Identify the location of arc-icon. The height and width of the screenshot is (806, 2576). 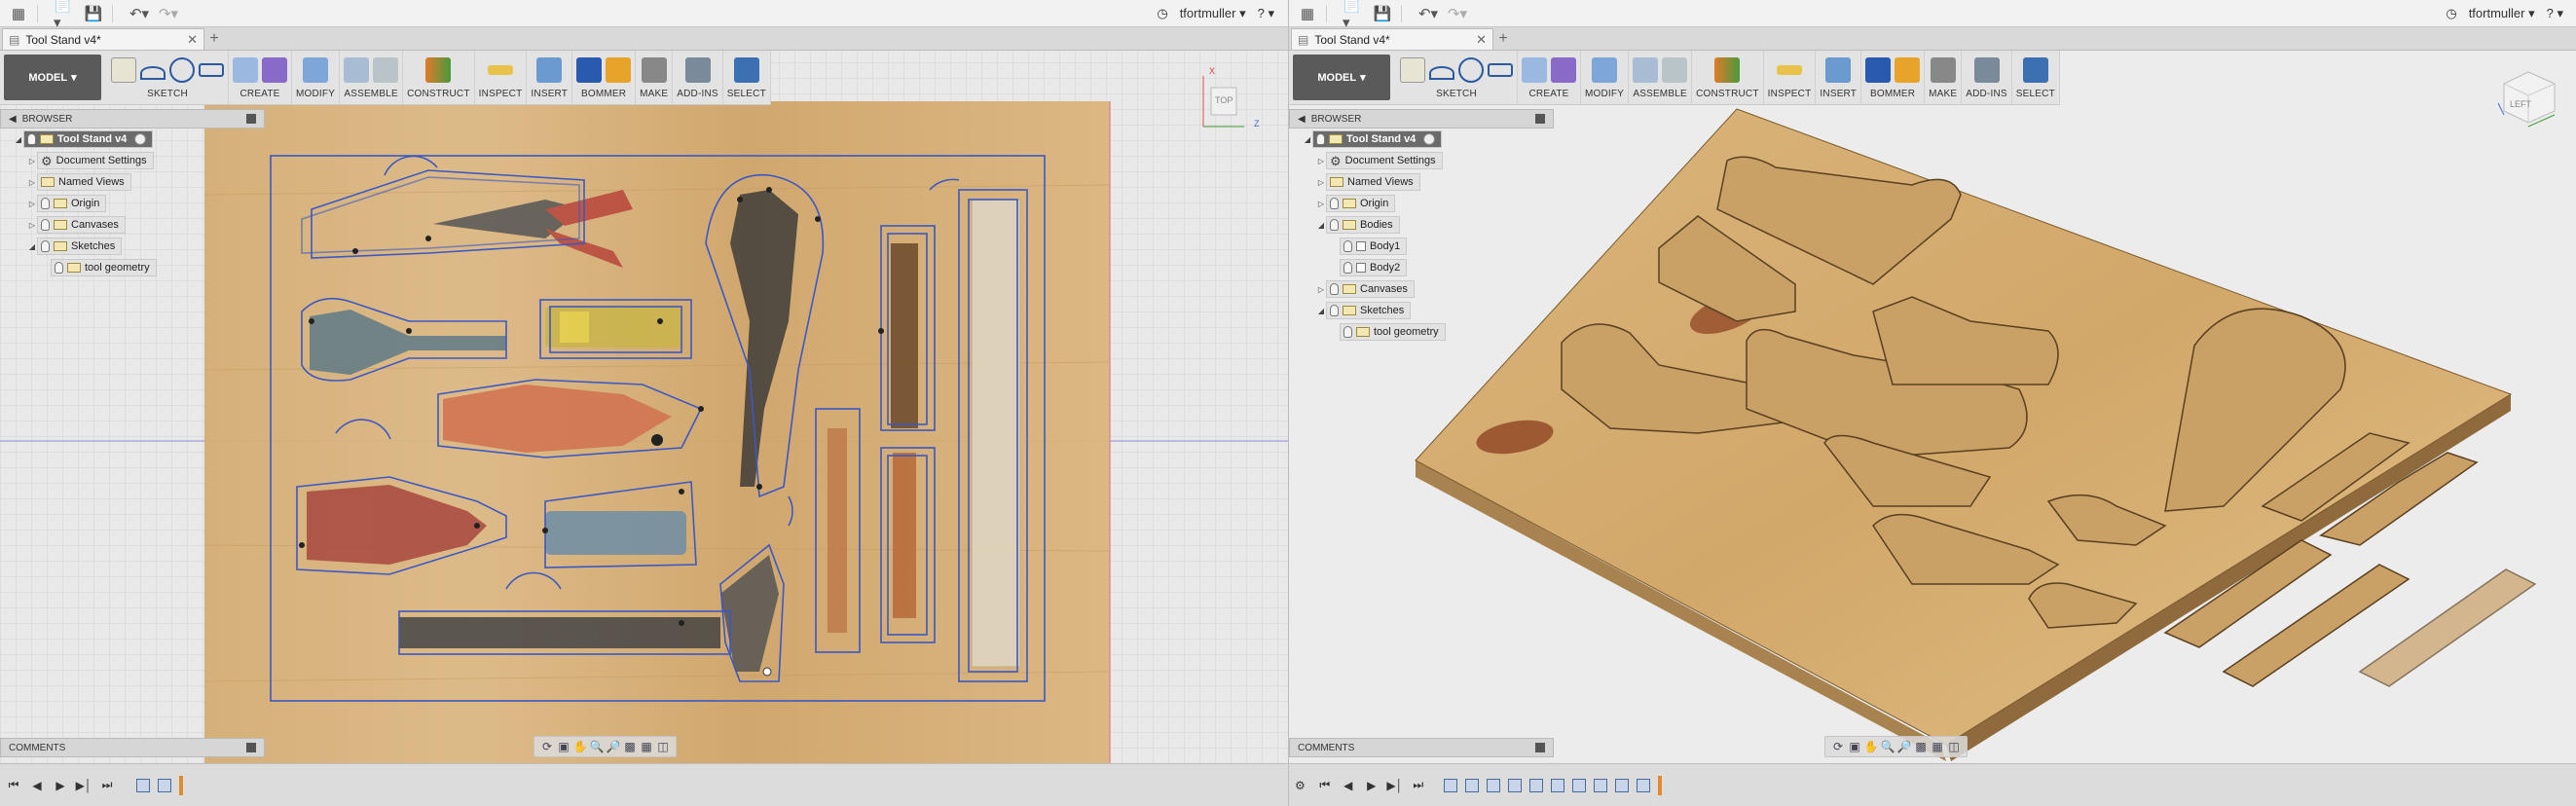
(153, 73).